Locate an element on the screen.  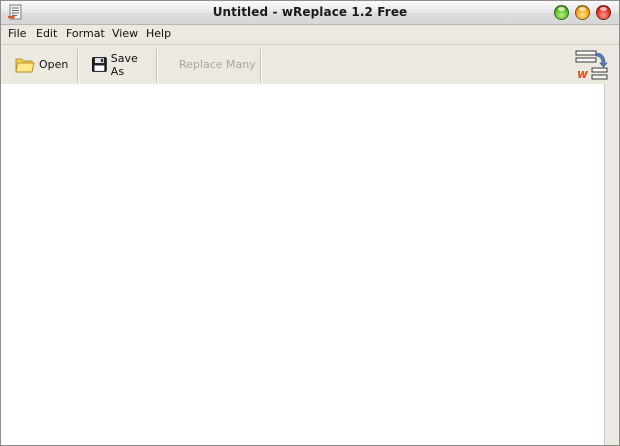
floppy-disk-icon is located at coordinates (99, 64).